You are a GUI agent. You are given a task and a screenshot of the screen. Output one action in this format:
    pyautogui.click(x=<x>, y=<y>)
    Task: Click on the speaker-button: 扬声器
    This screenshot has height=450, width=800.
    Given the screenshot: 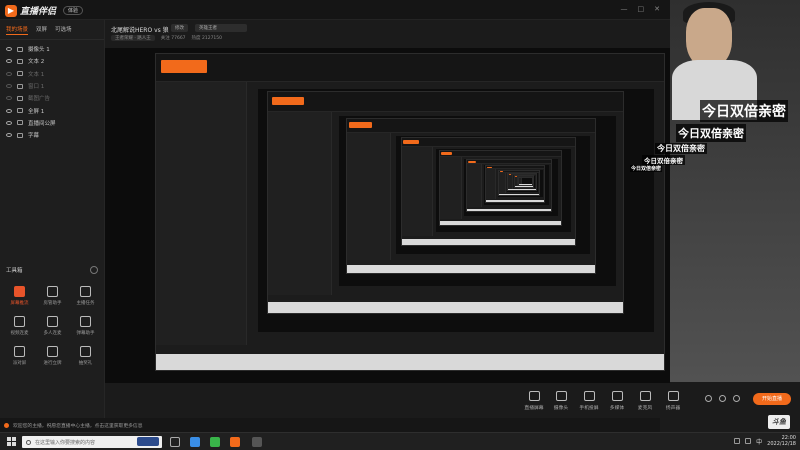 What is the action you would take?
    pyautogui.click(x=673, y=401)
    